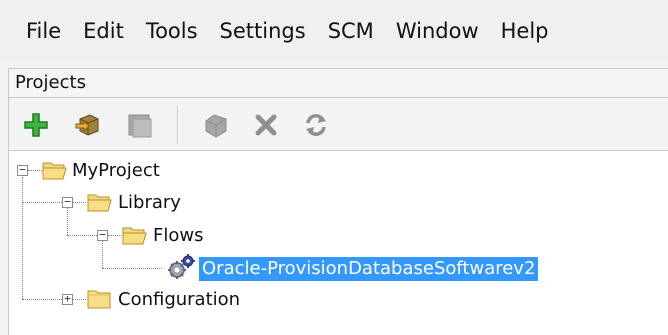 This screenshot has width=668, height=335. I want to click on tree-label-flows: Flows, so click(178, 235).